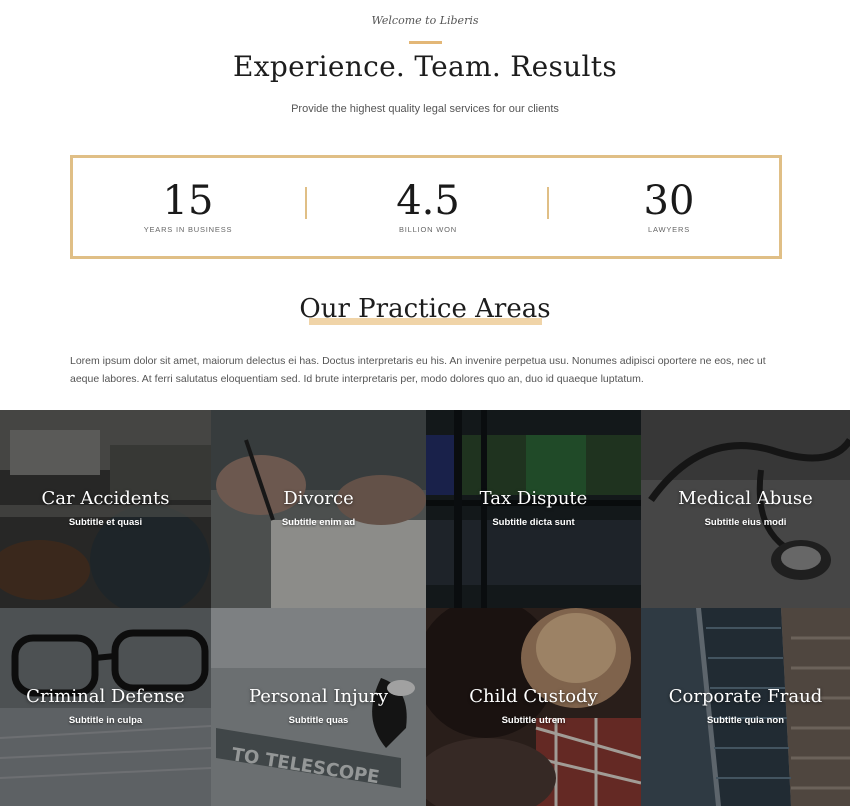 The width and height of the screenshot is (850, 806). Describe the element at coordinates (105, 720) in the screenshot. I see `tile-subtitle: Subtitle in culpa` at that location.